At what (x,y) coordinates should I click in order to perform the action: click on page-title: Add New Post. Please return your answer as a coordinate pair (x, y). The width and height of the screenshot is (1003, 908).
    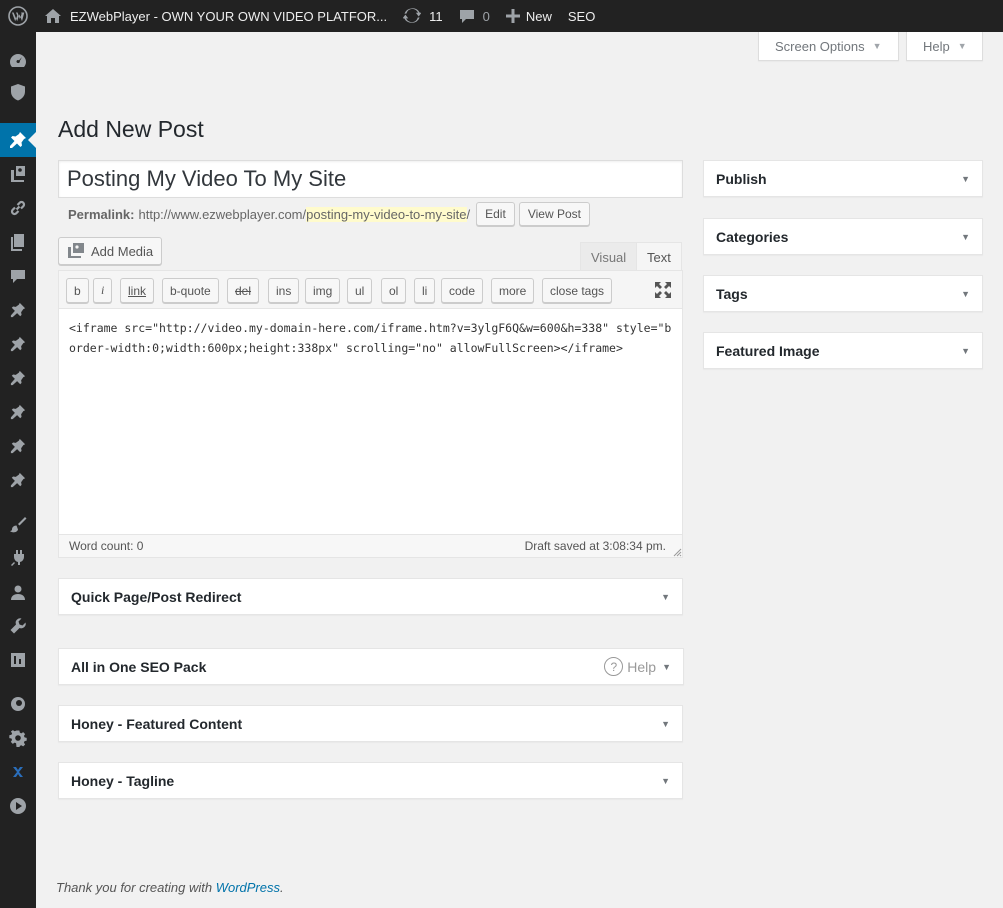
    Looking at the image, I should click on (131, 129).